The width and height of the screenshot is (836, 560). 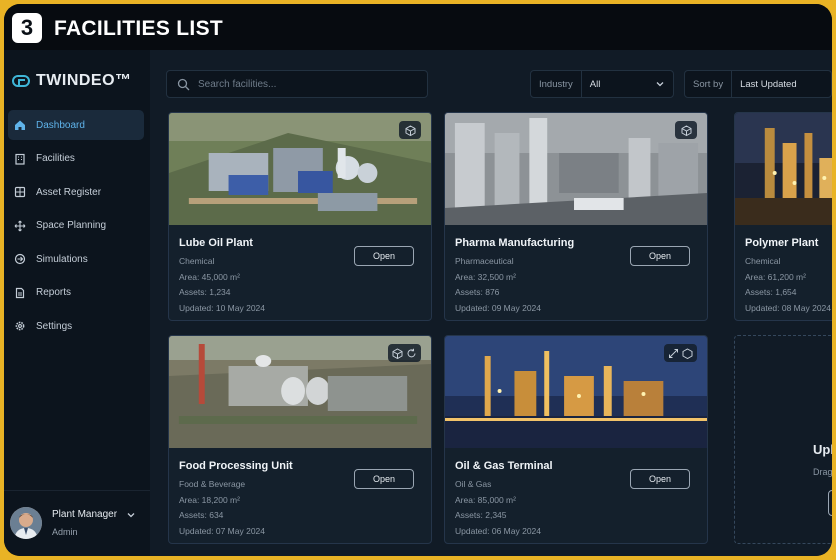 I want to click on industry-filter-label: Industry, so click(x=556, y=84).